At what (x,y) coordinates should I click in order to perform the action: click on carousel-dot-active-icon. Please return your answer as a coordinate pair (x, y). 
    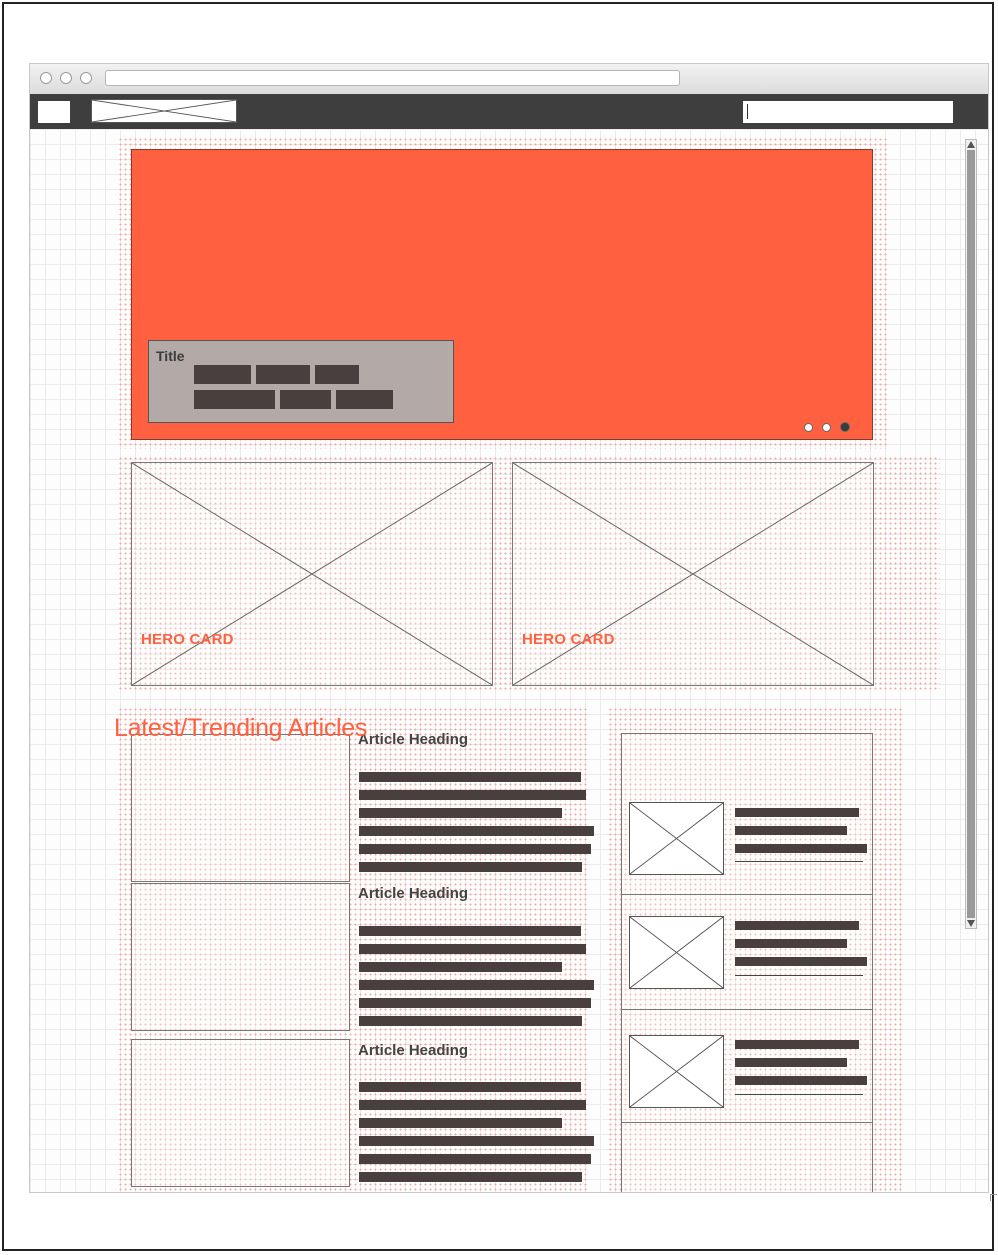
    Looking at the image, I should click on (845, 427).